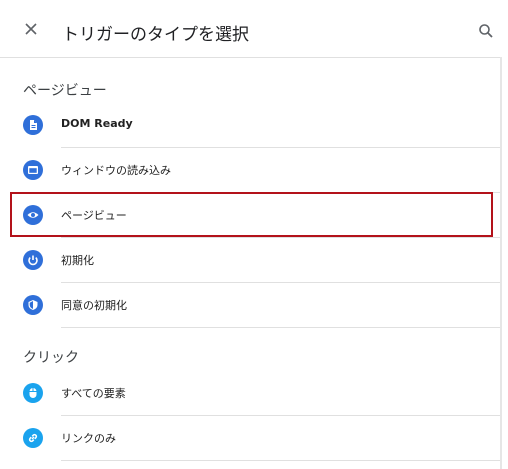 The image size is (508, 469). What do you see at coordinates (33, 393) in the screenshot?
I see `mouse-icon` at bounding box center [33, 393].